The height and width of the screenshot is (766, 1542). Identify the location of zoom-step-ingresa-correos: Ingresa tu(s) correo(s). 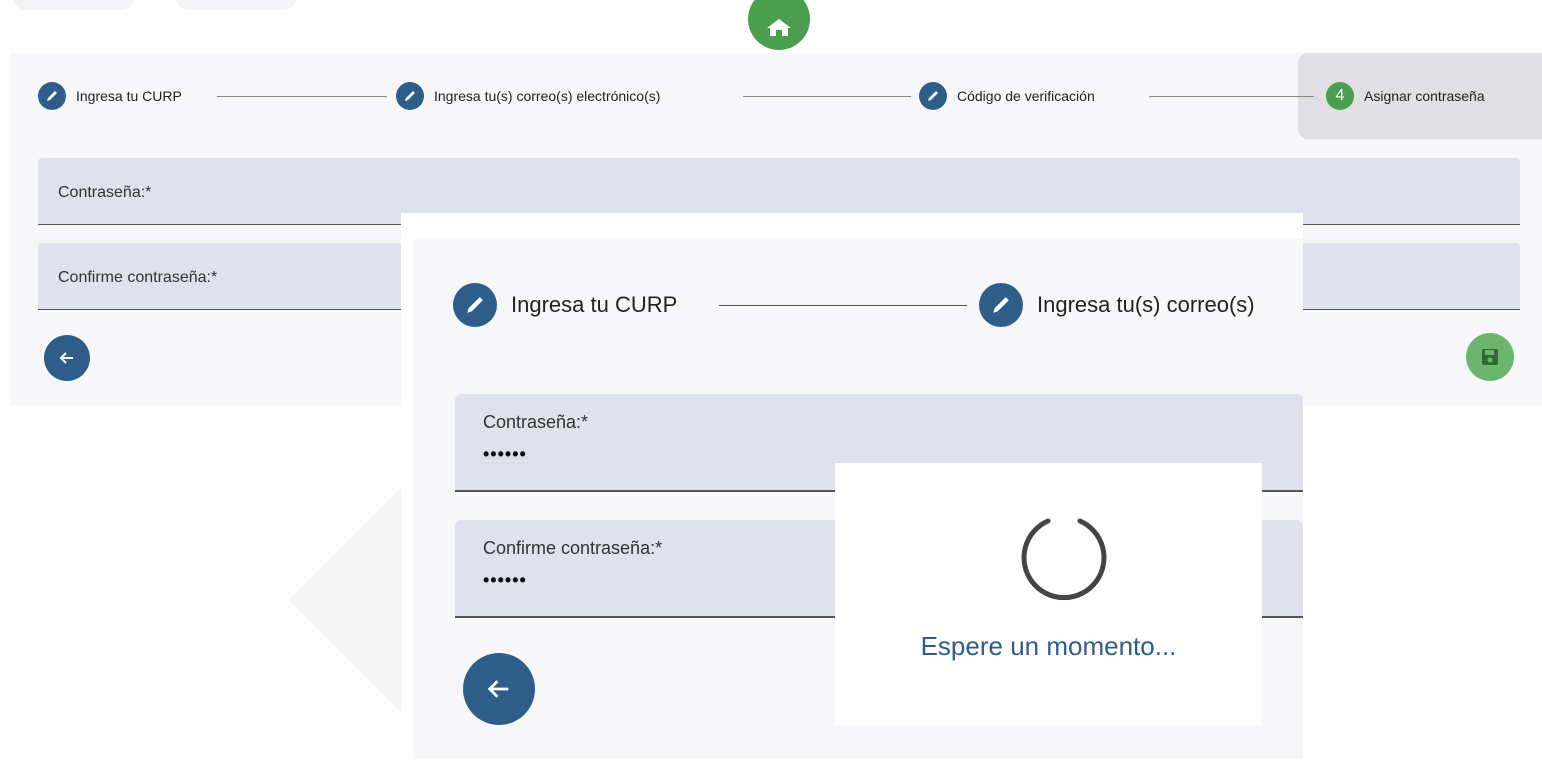
(1117, 305).